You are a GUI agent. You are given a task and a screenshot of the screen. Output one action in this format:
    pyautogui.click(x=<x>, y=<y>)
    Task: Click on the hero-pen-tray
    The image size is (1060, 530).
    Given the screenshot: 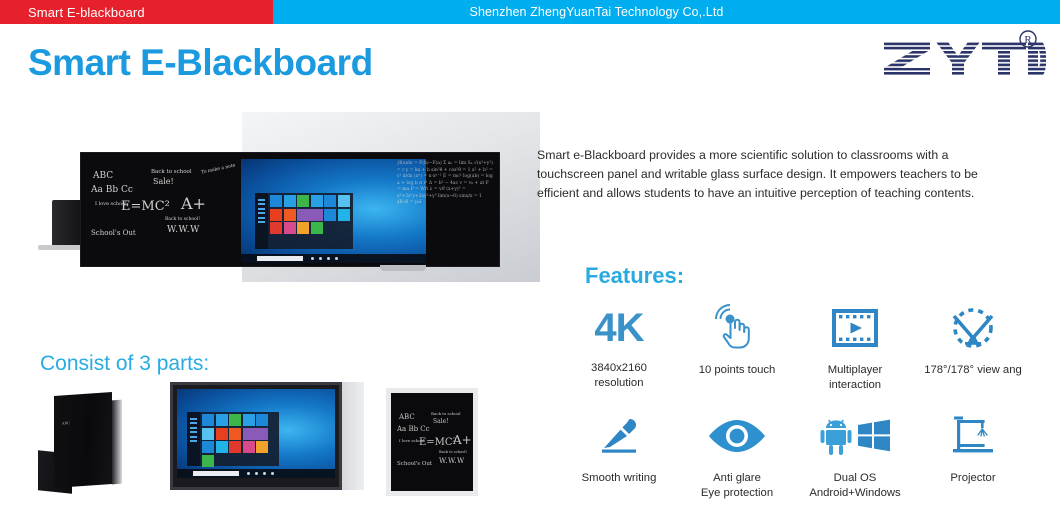 What is the action you would take?
    pyautogui.click(x=403, y=268)
    